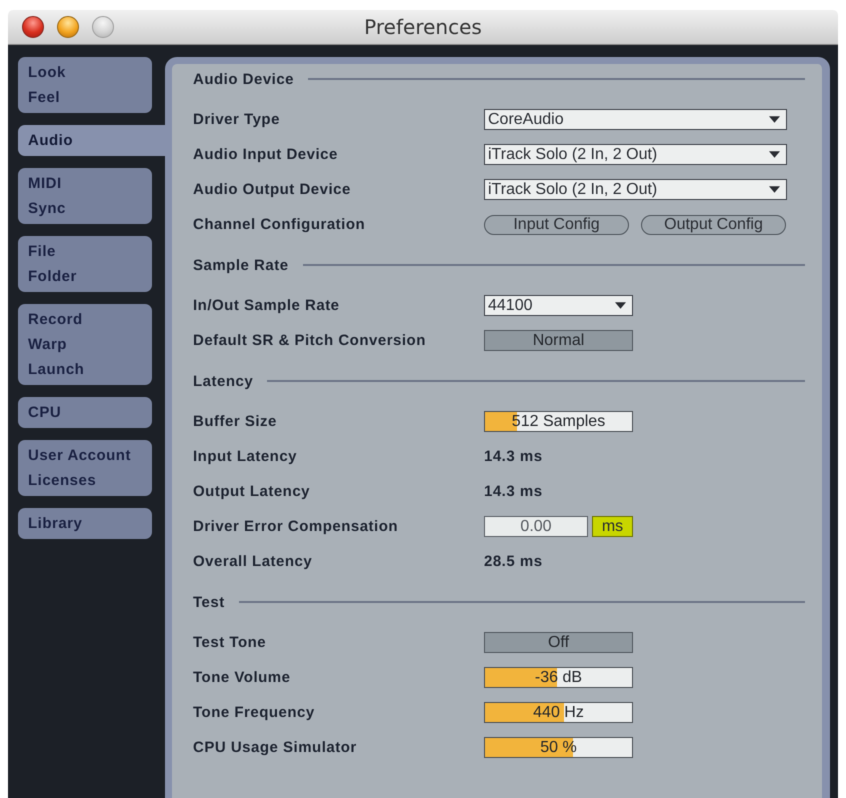 This screenshot has height=798, width=846. What do you see at coordinates (558, 305) in the screenshot?
I see `dropdown-menu: 44100` at bounding box center [558, 305].